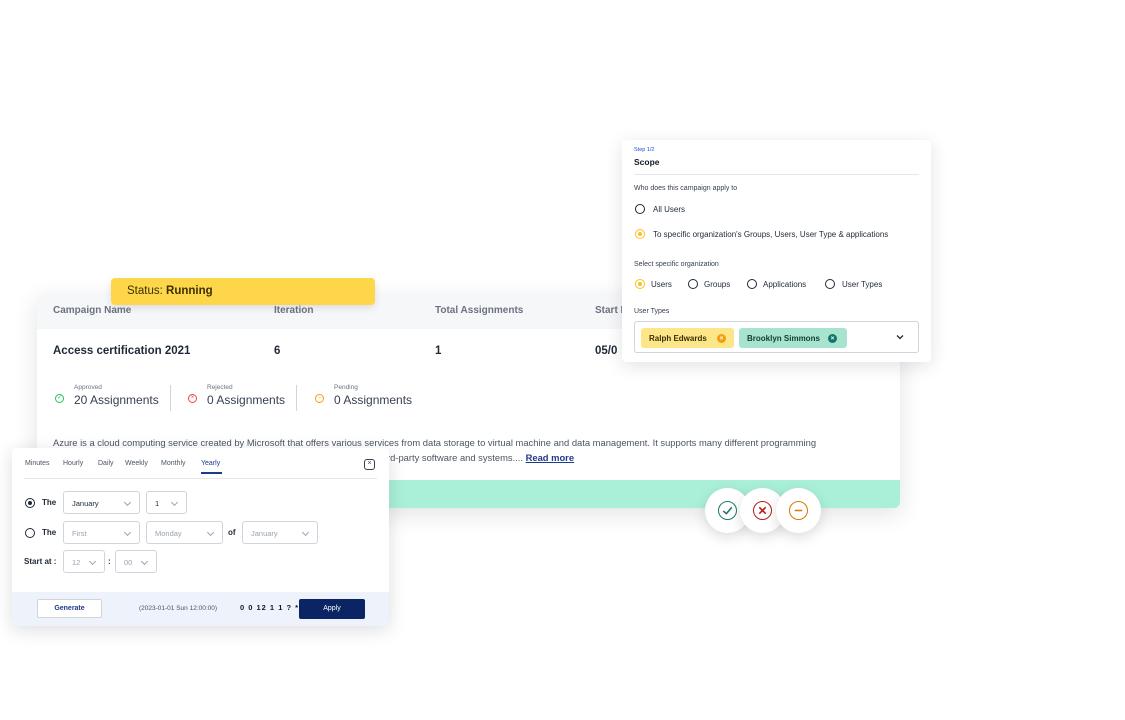  I want to click on option-all-users-label: All Users, so click(669, 209).